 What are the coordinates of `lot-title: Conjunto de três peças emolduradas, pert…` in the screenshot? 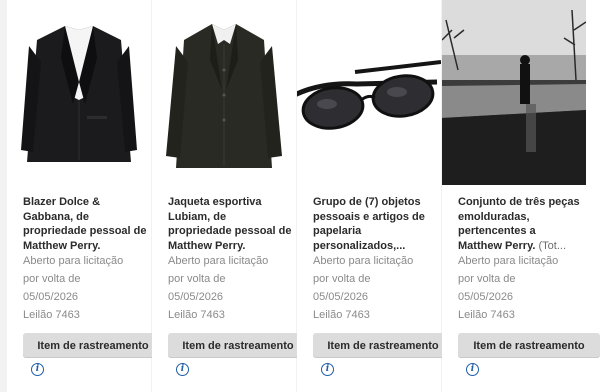 It's located at (520, 224).